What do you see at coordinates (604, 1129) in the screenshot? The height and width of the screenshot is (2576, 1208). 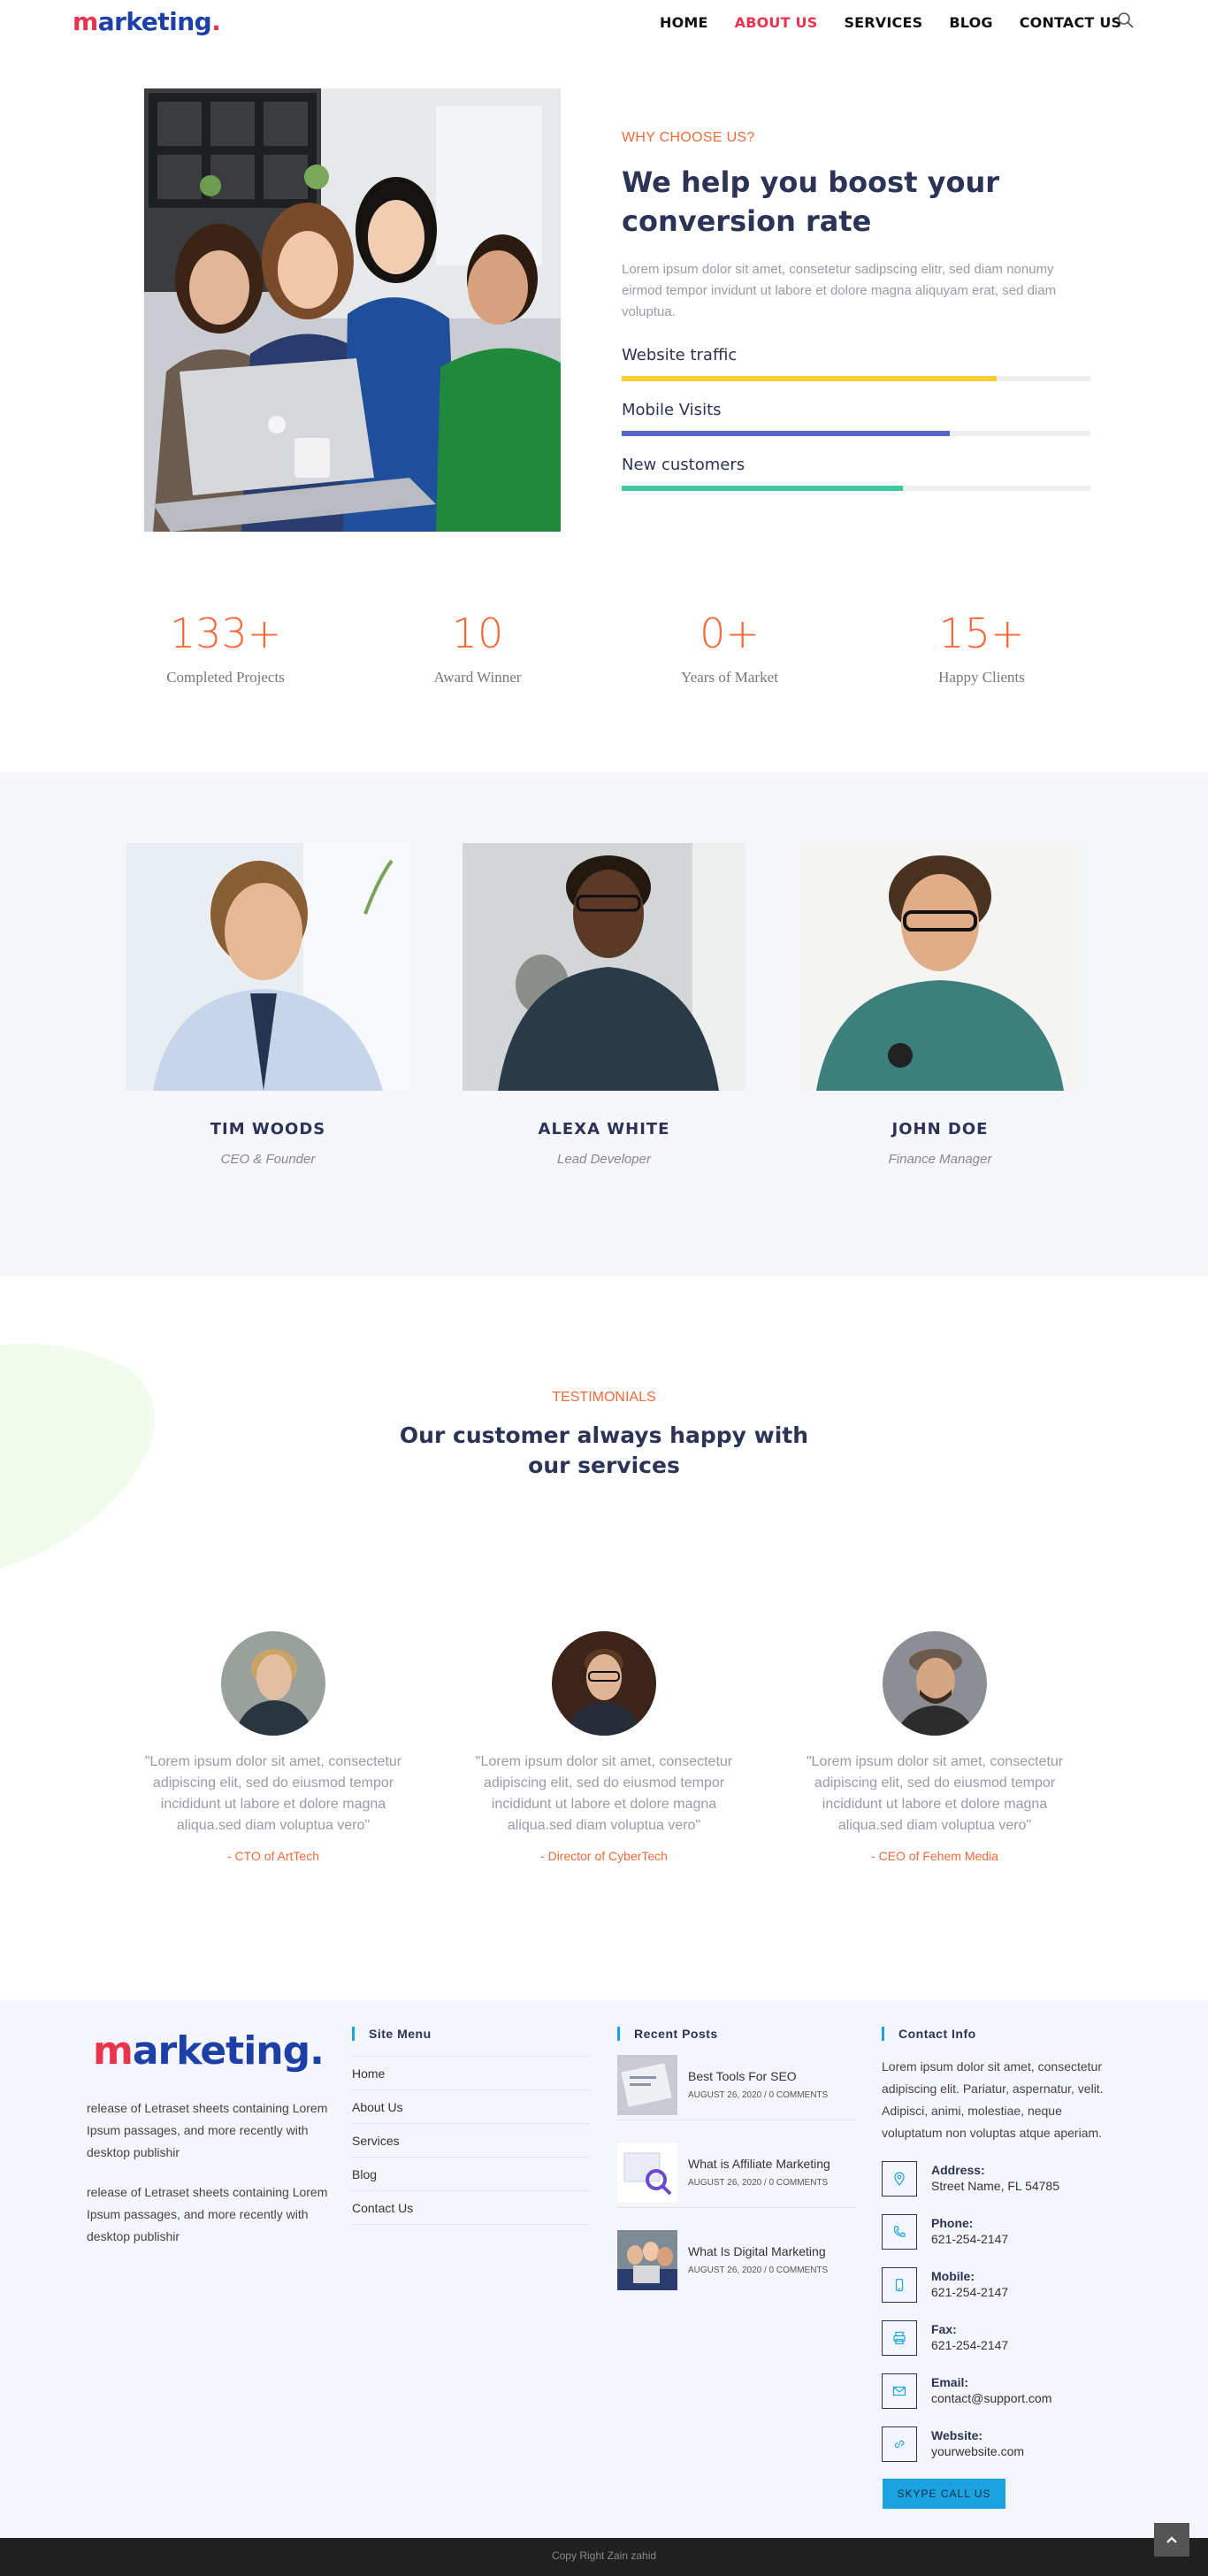 I see `team-member-name: ALEXA WHITE` at bounding box center [604, 1129].